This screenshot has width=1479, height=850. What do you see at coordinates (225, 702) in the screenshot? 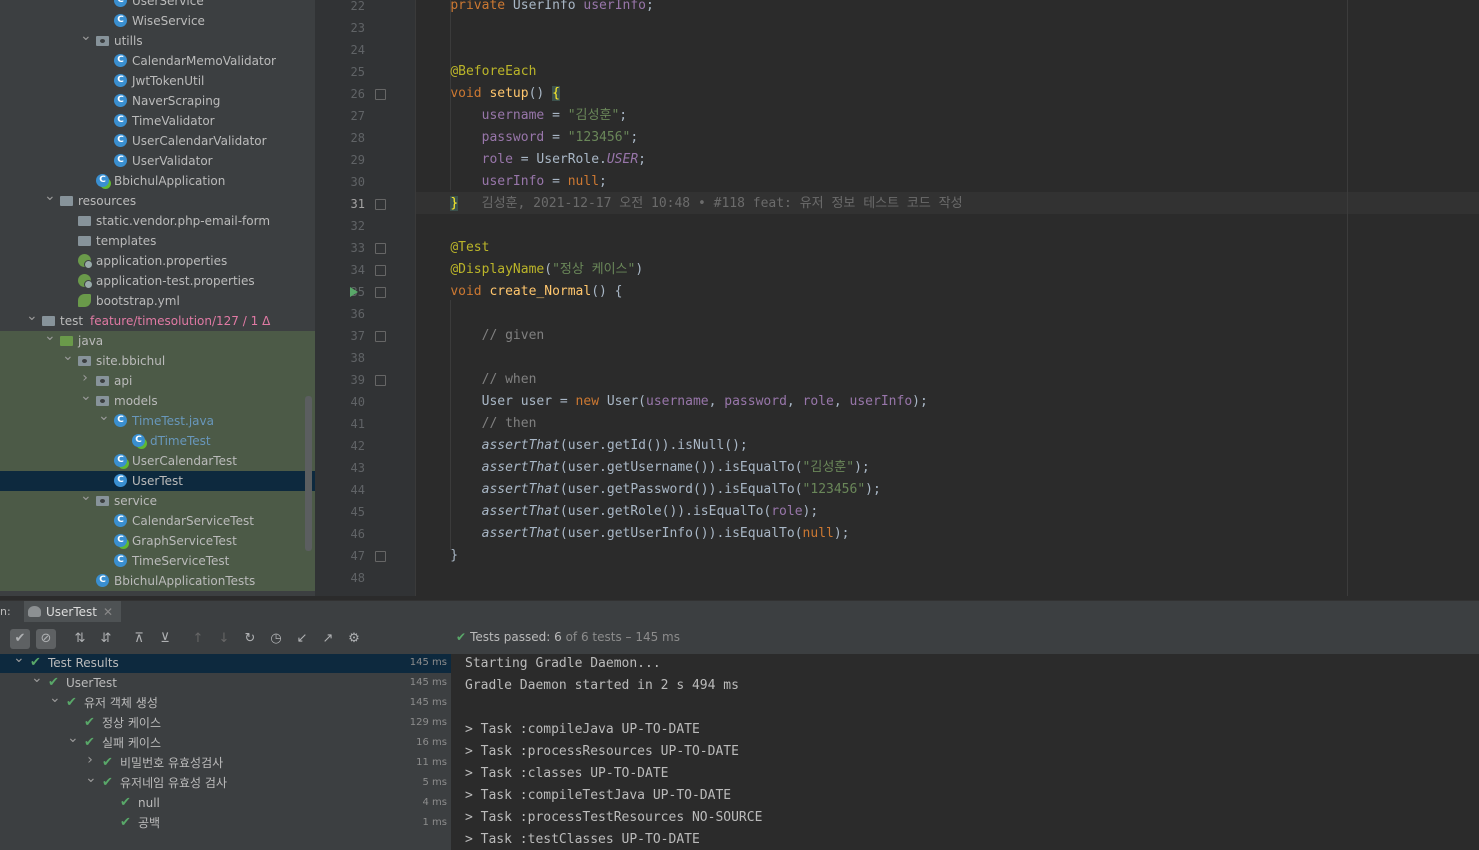
I see `test-result-row: ⌄ ✔ 유저 객체 생성 145 ms` at bounding box center [225, 702].